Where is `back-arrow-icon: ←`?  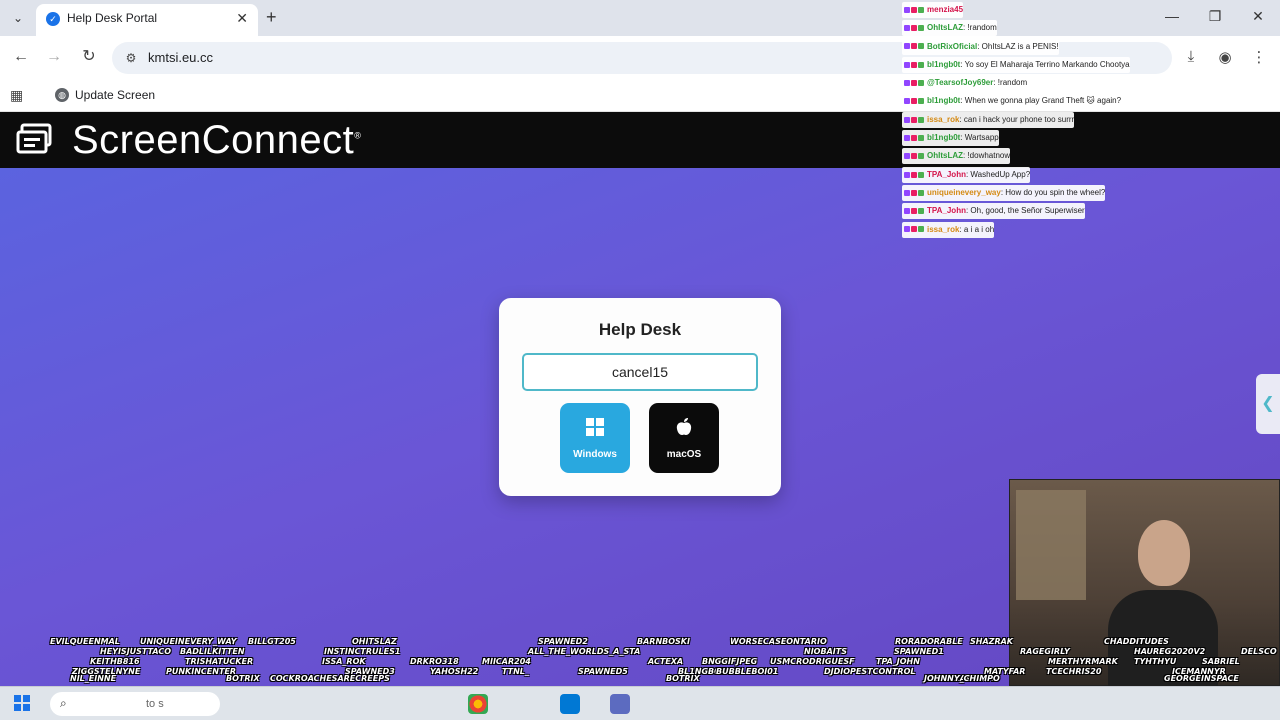 back-arrow-icon: ← is located at coordinates (21, 57).